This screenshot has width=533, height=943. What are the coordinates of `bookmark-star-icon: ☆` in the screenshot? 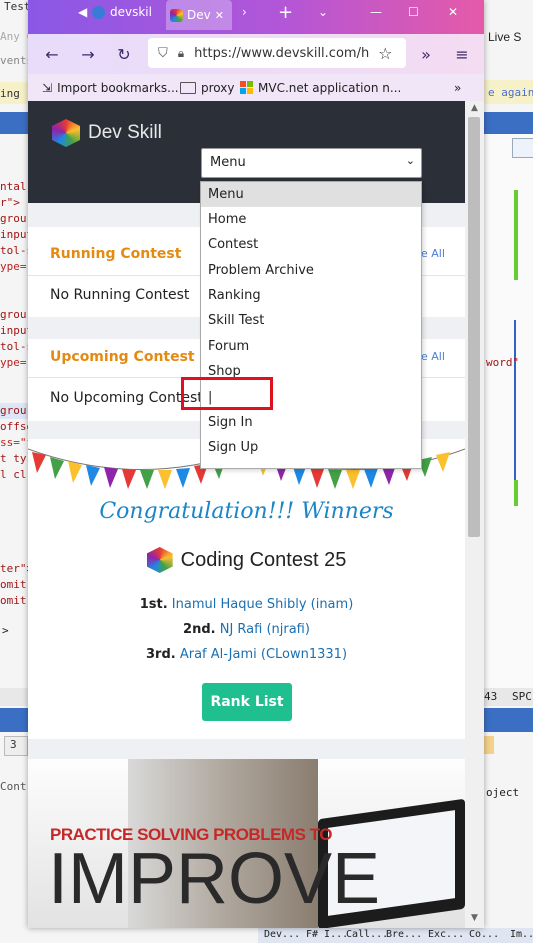 It's located at (385, 53).